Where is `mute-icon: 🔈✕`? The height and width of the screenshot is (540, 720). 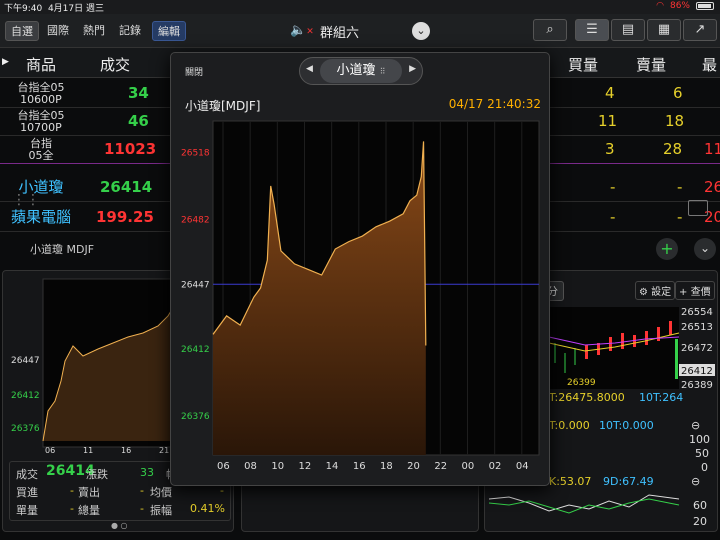
mute-icon: 🔈✕ is located at coordinates (302, 30).